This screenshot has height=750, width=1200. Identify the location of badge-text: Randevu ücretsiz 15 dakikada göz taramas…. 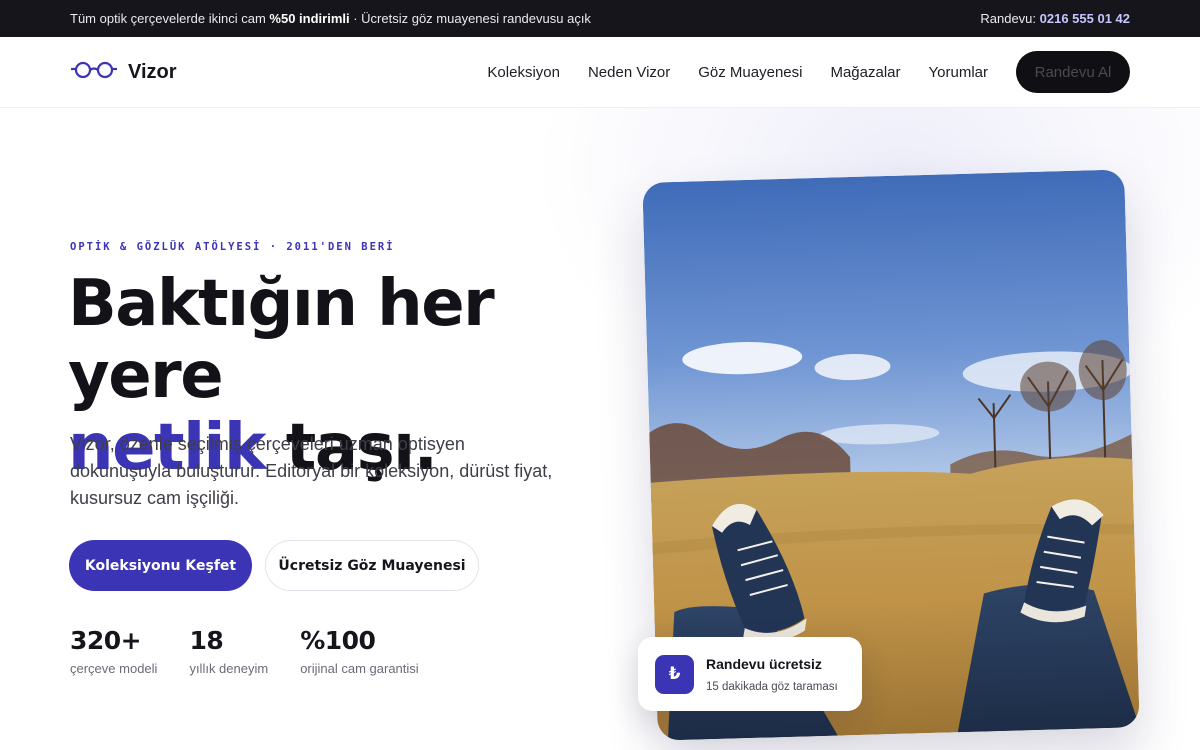
(772, 674).